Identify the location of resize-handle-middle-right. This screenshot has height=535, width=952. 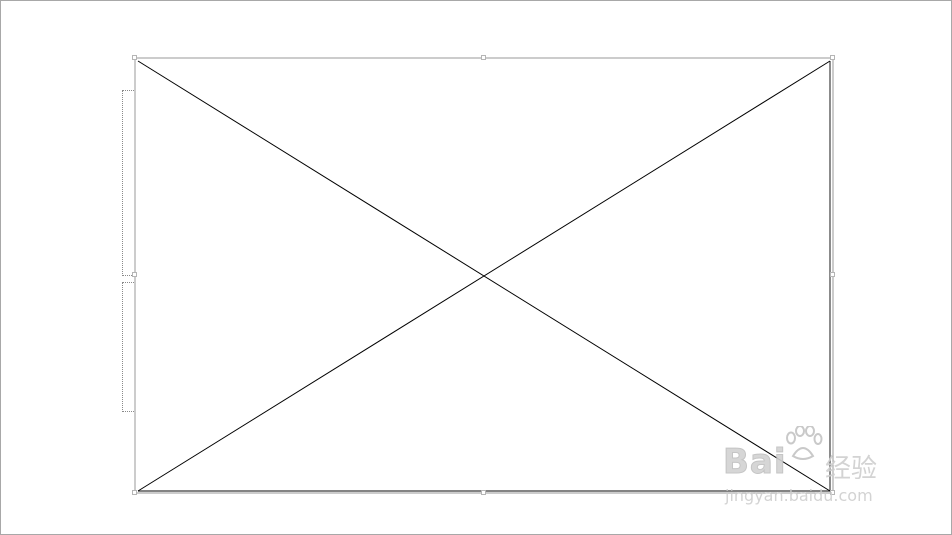
(832, 274).